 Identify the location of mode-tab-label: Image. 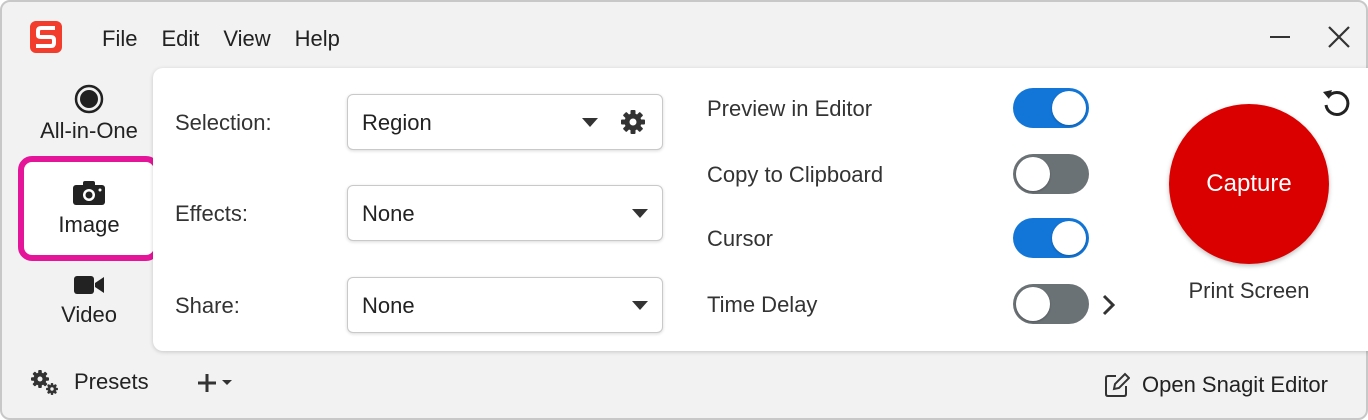
(89, 224).